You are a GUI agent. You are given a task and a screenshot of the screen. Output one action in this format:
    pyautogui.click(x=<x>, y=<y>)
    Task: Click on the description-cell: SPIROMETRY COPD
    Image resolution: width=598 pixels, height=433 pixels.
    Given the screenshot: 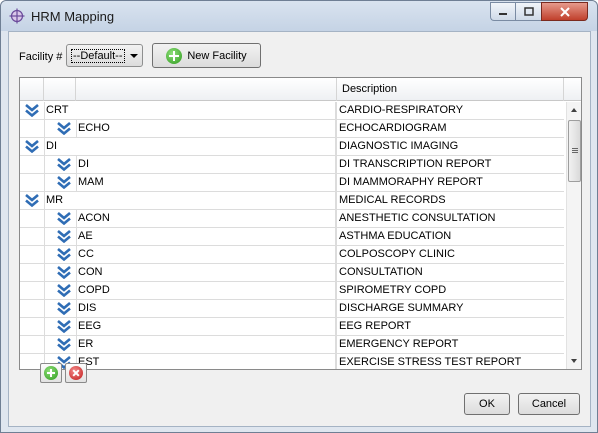 What is the action you would take?
    pyautogui.click(x=450, y=290)
    